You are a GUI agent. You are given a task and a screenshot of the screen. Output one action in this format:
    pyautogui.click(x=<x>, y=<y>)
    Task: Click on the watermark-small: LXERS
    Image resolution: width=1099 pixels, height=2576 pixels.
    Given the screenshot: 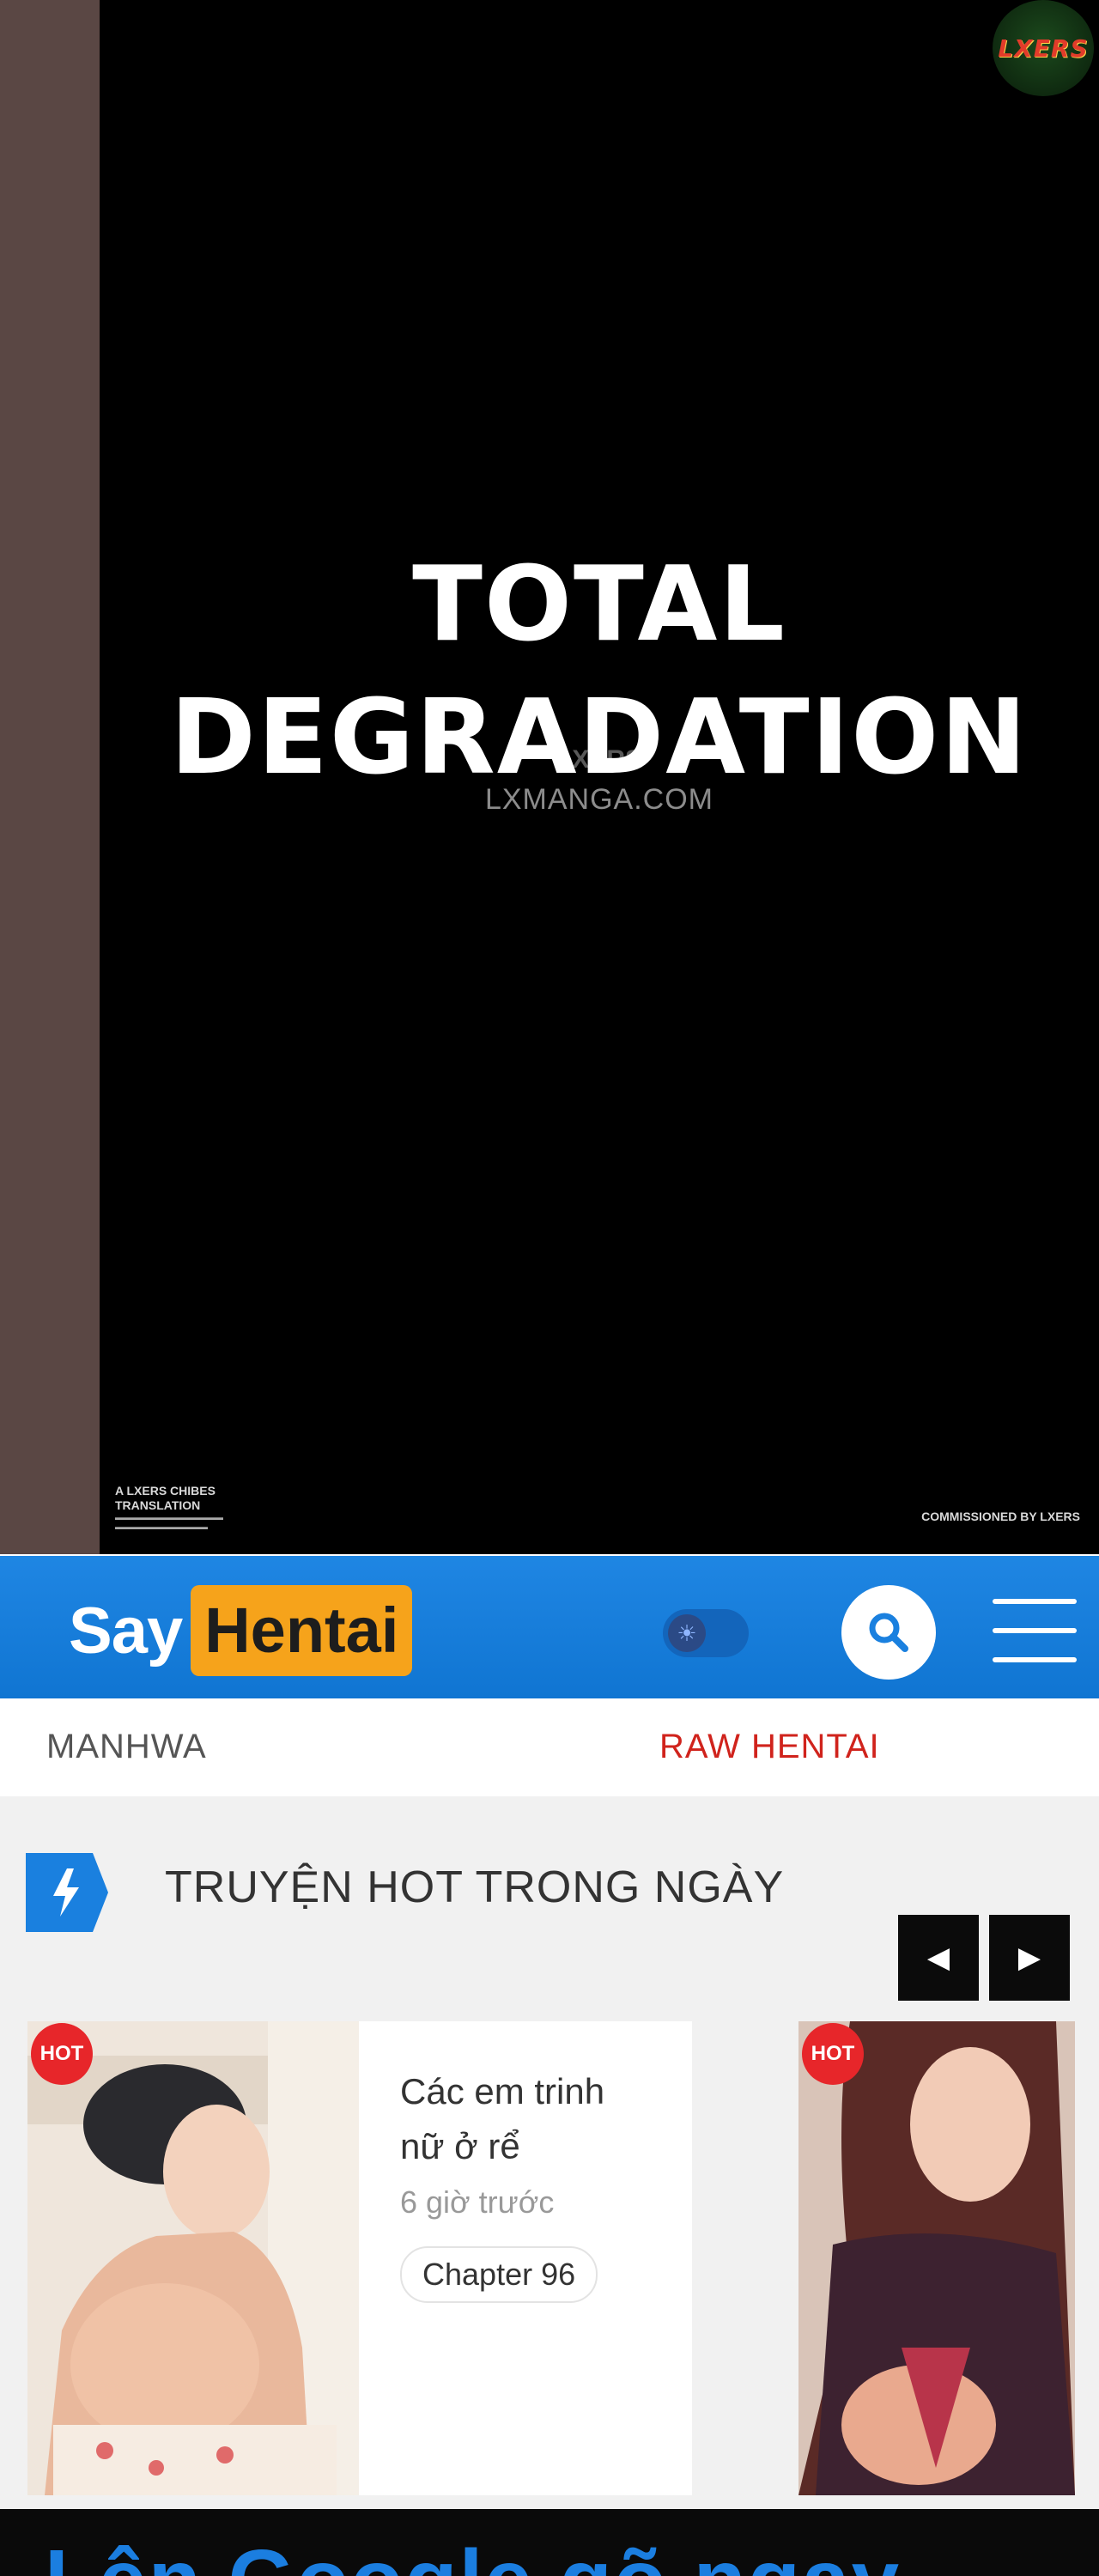 What is the action you would take?
    pyautogui.click(x=599, y=759)
    